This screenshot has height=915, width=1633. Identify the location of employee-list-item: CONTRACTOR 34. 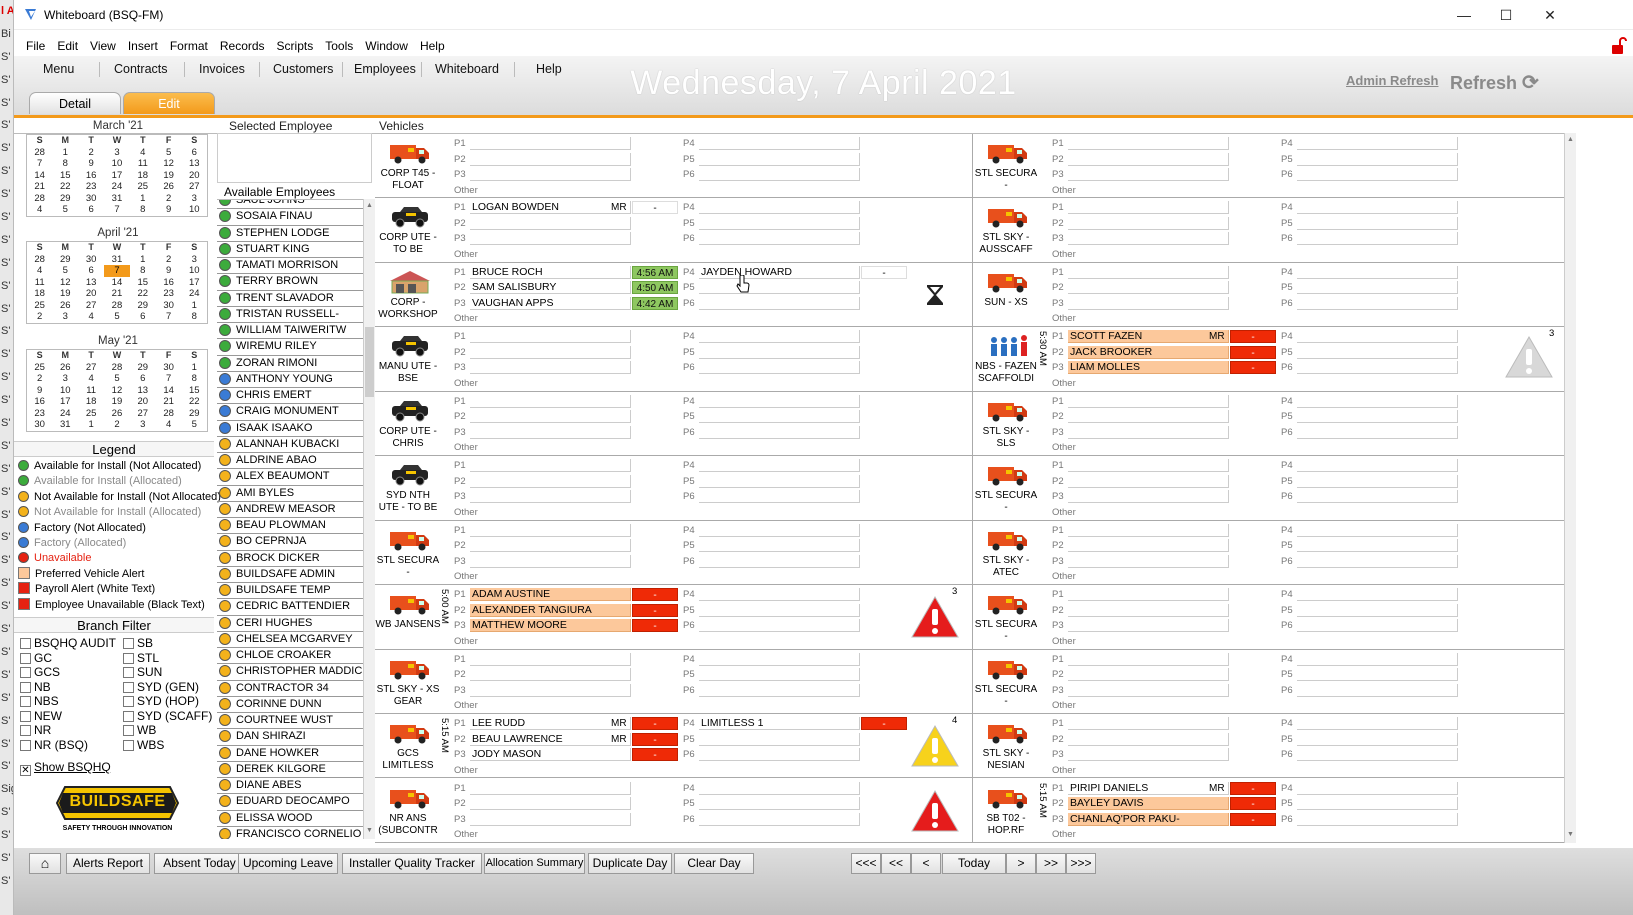
(290, 689).